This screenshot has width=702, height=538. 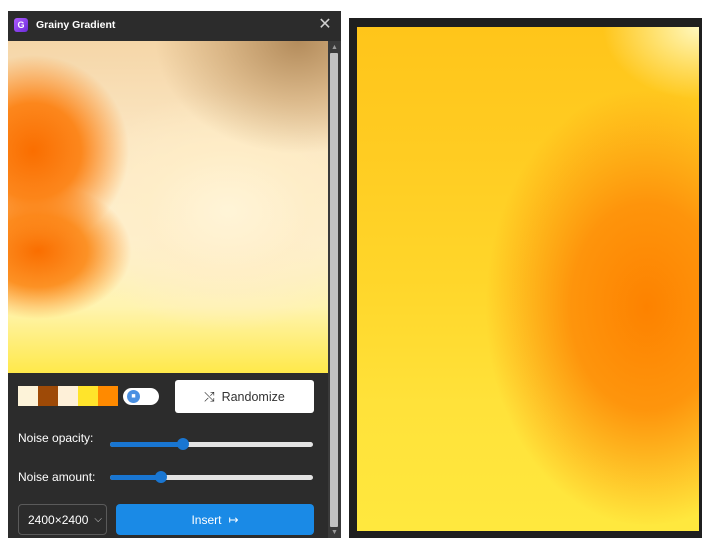 I want to click on randomize-label: Randomize, so click(x=253, y=396).